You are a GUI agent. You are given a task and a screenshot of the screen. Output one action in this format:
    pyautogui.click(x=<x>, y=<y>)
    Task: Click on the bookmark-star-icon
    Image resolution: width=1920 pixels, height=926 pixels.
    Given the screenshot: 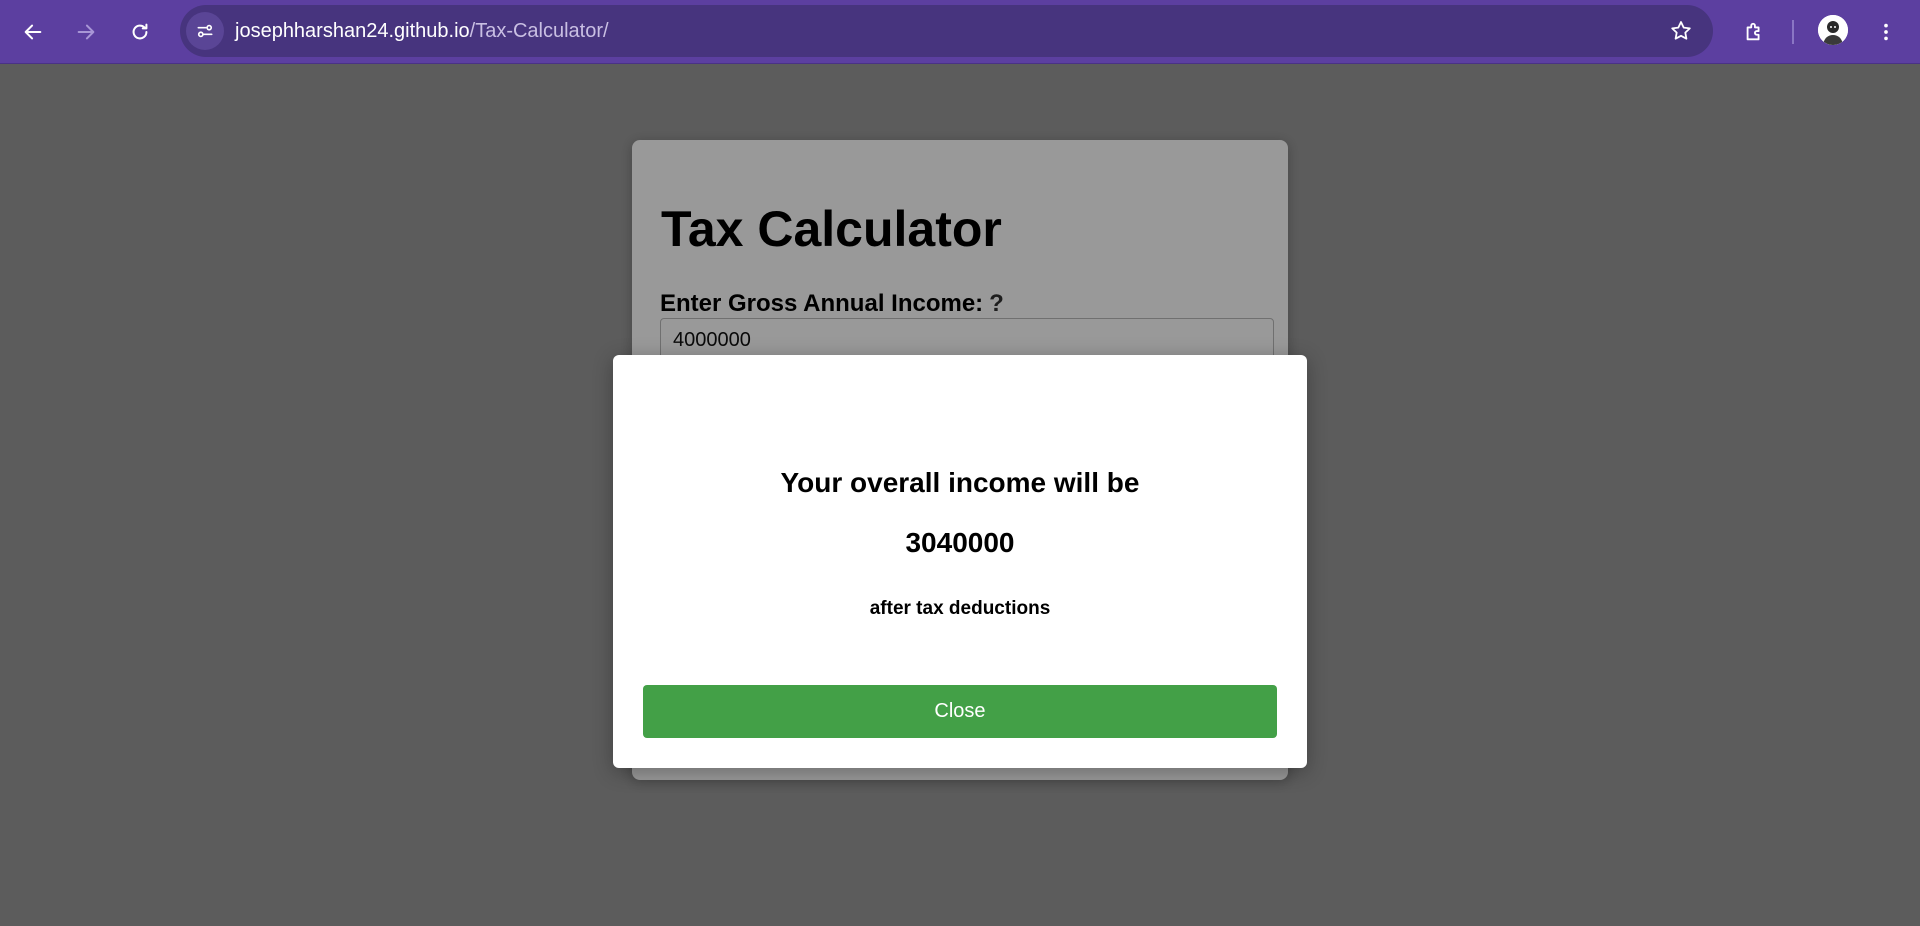 What is the action you would take?
    pyautogui.click(x=1681, y=30)
    